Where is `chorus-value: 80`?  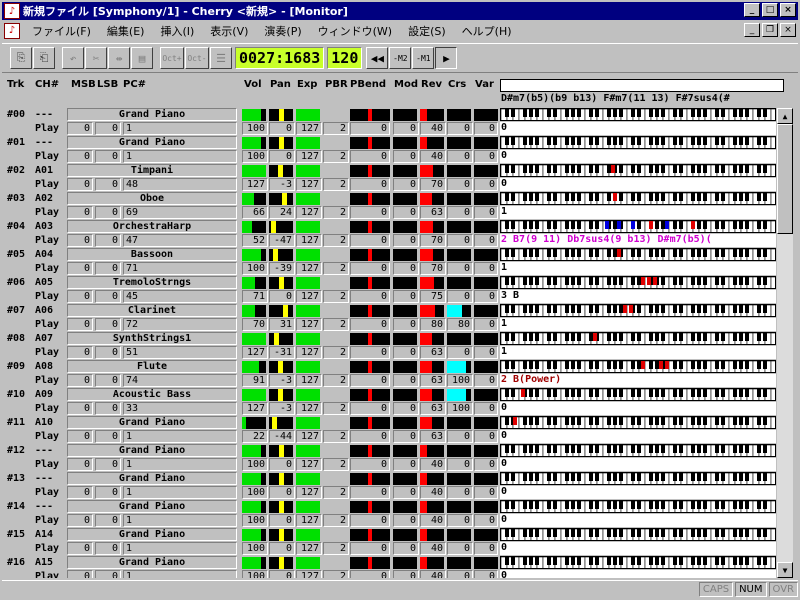 chorus-value: 80 is located at coordinates (460, 324).